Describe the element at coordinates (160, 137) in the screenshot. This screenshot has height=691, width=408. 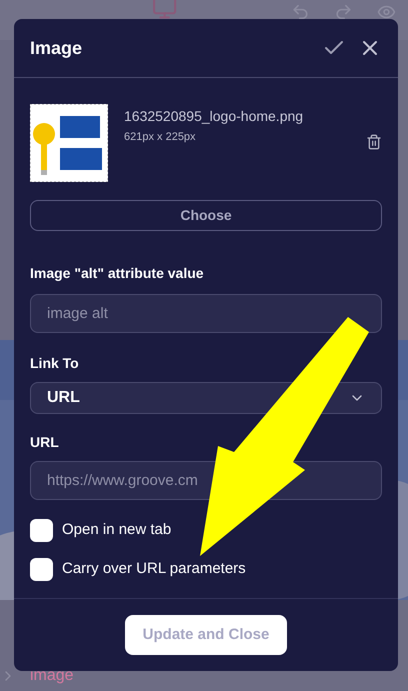
I see `file-size: 621px x 225px` at that location.